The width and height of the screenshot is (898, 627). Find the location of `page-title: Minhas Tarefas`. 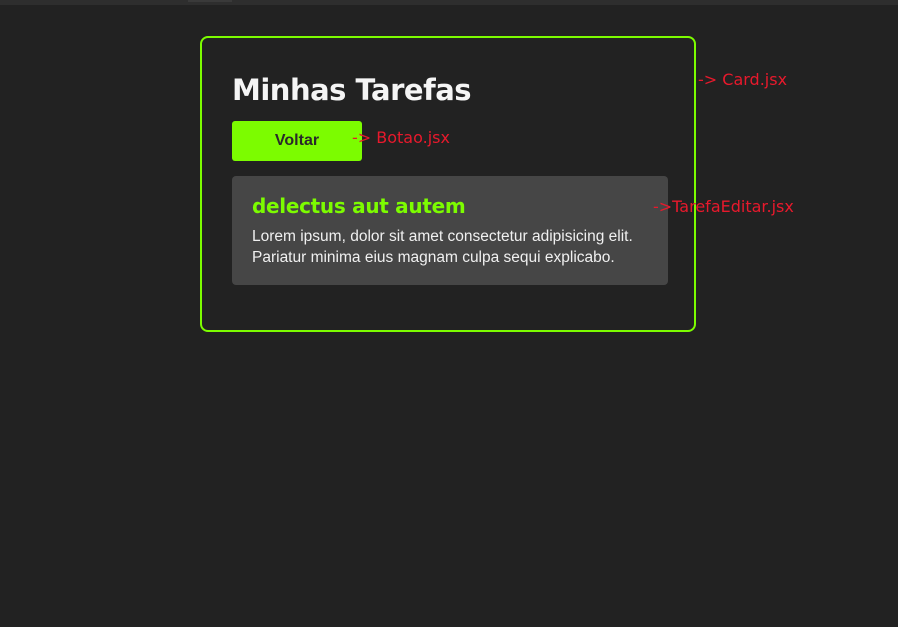

page-title: Minhas Tarefas is located at coordinates (352, 90).